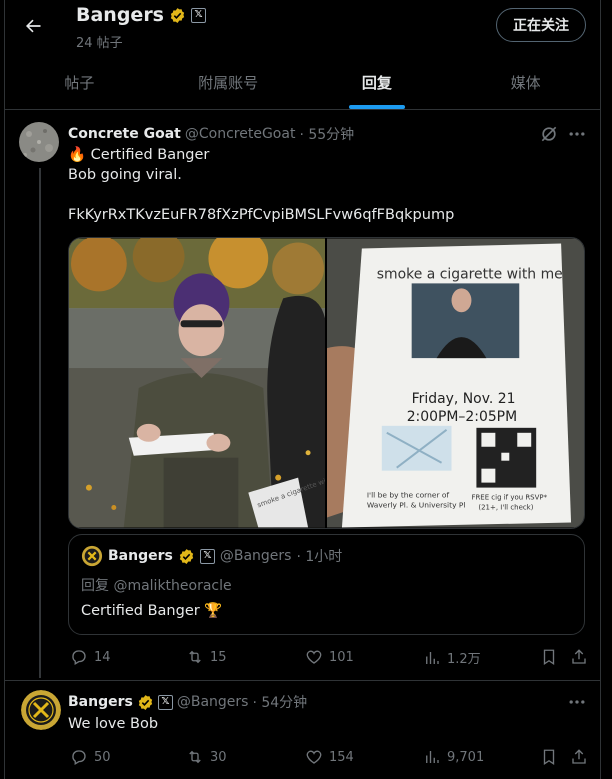  What do you see at coordinates (100, 702) in the screenshot?
I see `post2-author-name: Bangers` at bounding box center [100, 702].